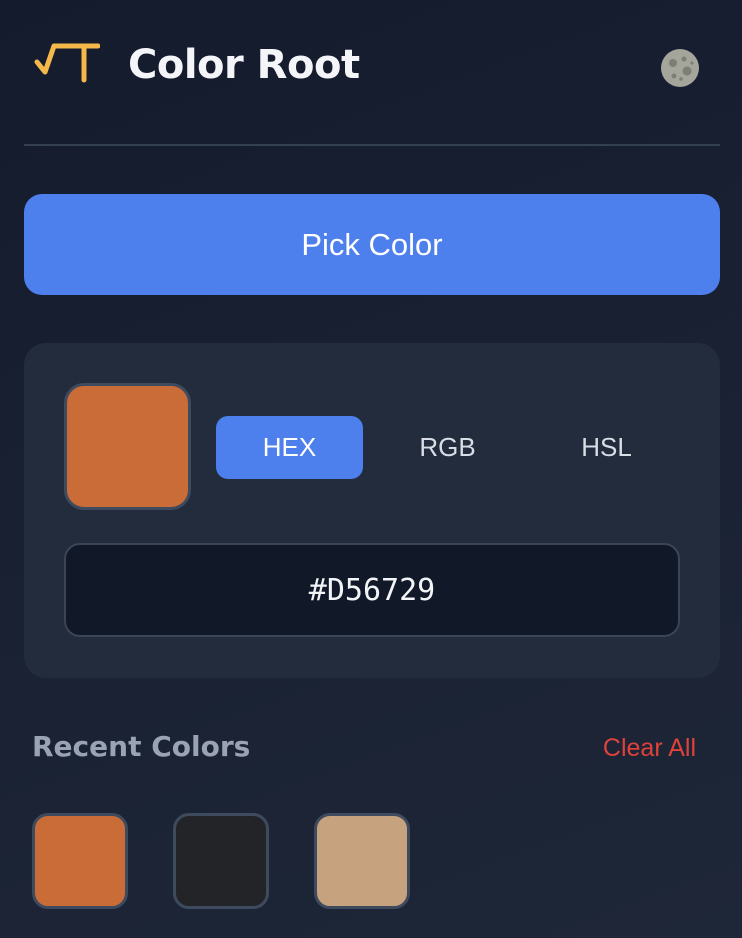 The height and width of the screenshot is (938, 742). What do you see at coordinates (372, 590) in the screenshot?
I see `color-value-field: #D56729` at bounding box center [372, 590].